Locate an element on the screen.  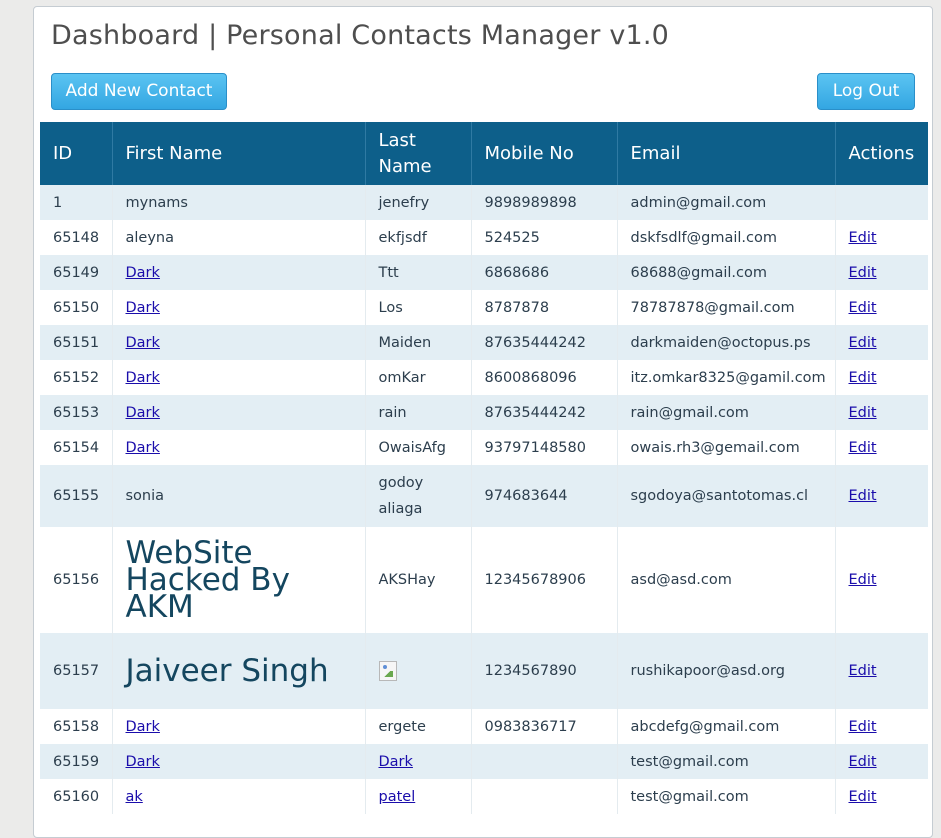
cell-last-name: Ttt is located at coordinates (418, 272).